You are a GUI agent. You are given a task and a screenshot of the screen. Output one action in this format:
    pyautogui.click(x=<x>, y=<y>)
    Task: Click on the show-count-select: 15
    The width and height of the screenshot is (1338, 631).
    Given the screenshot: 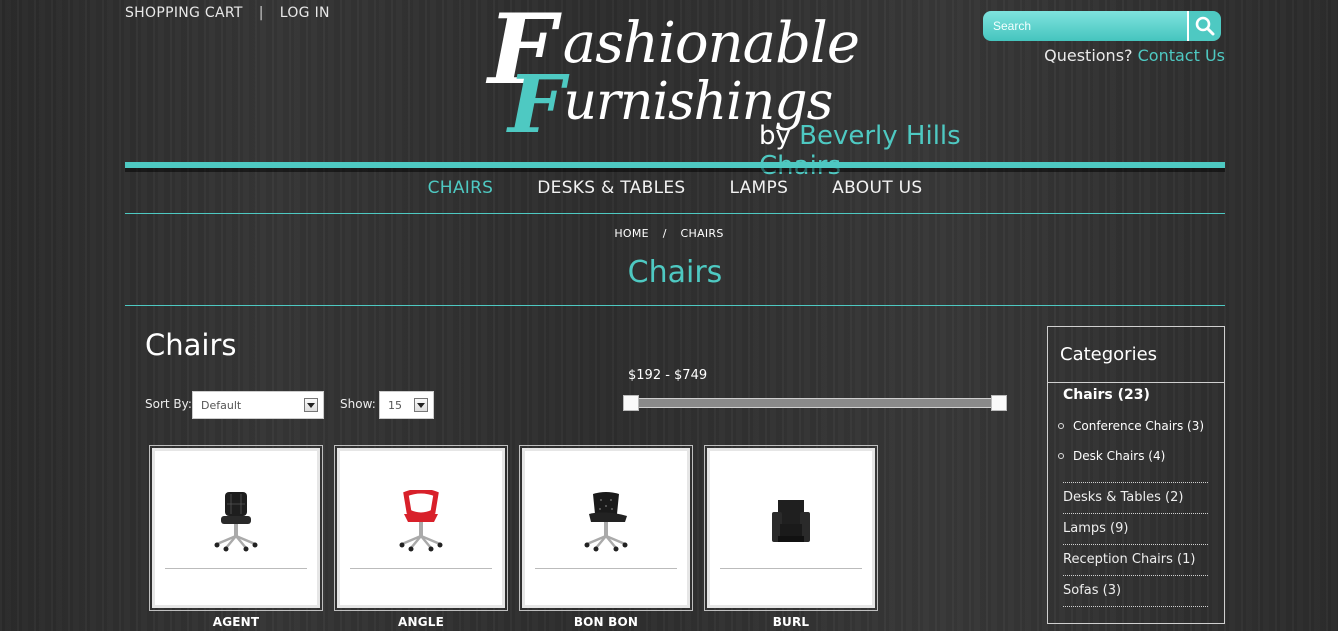 What is the action you would take?
    pyautogui.click(x=406, y=405)
    